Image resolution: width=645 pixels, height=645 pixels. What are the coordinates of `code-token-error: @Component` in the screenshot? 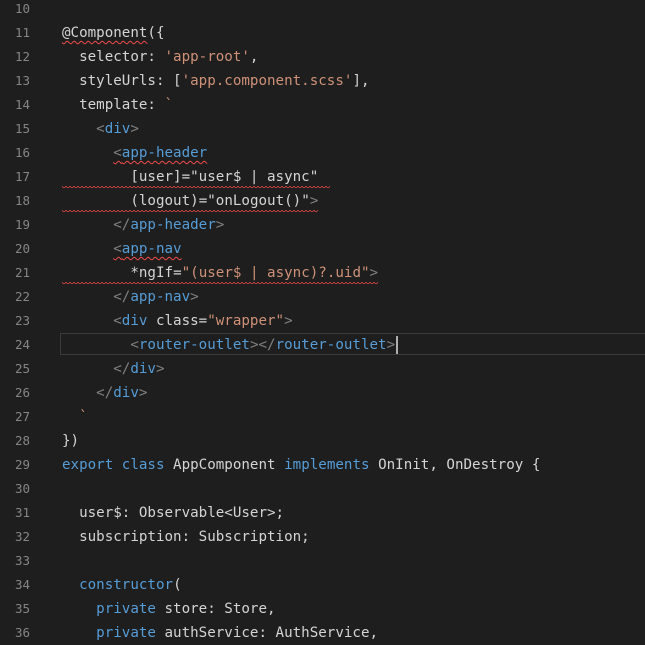 It's located at (105, 33).